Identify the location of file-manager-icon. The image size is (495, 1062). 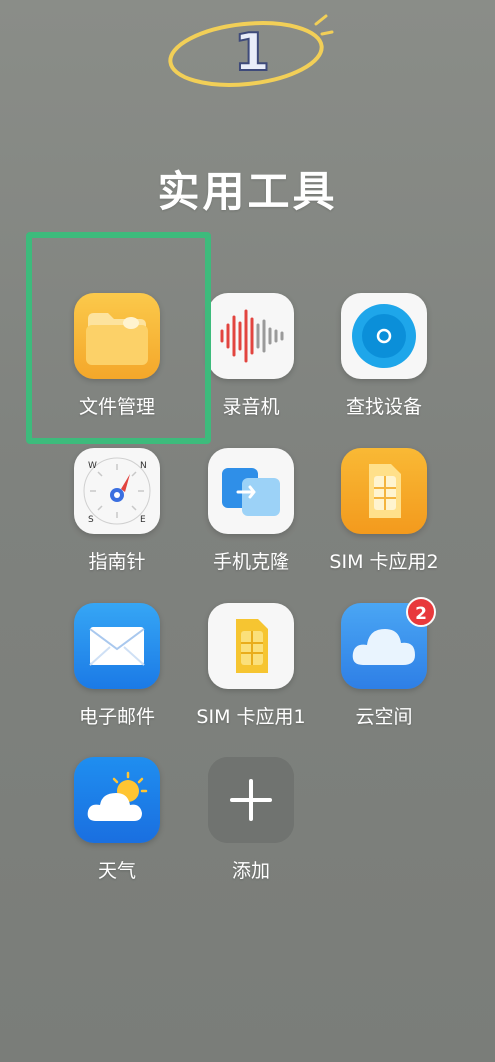
(117, 336).